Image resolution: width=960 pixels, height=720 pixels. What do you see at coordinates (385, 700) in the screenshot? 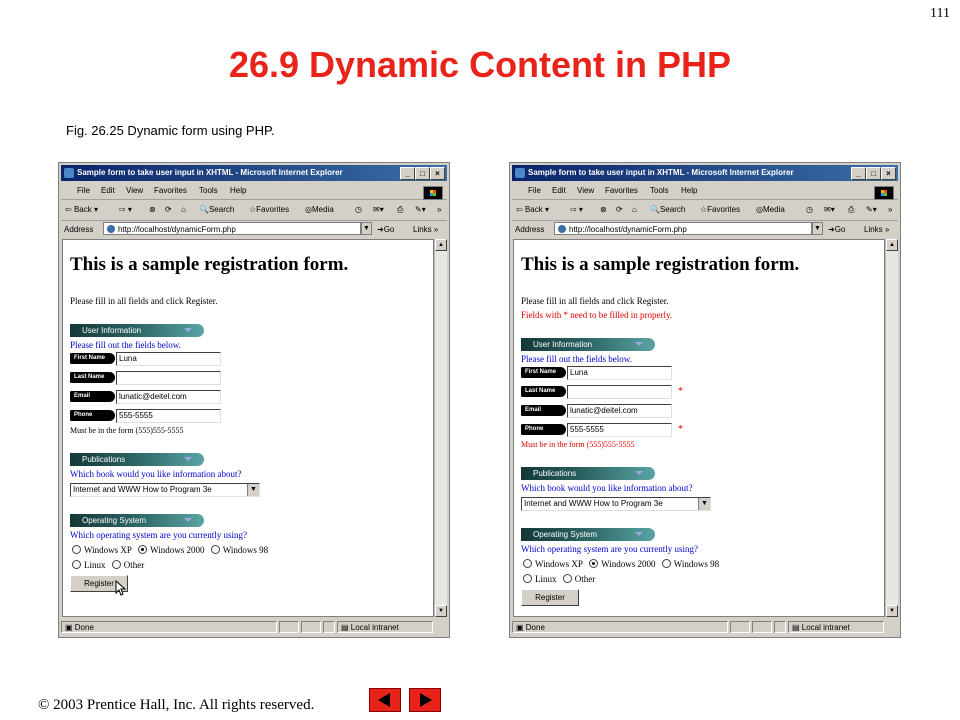
I see `prev-slide-button` at bounding box center [385, 700].